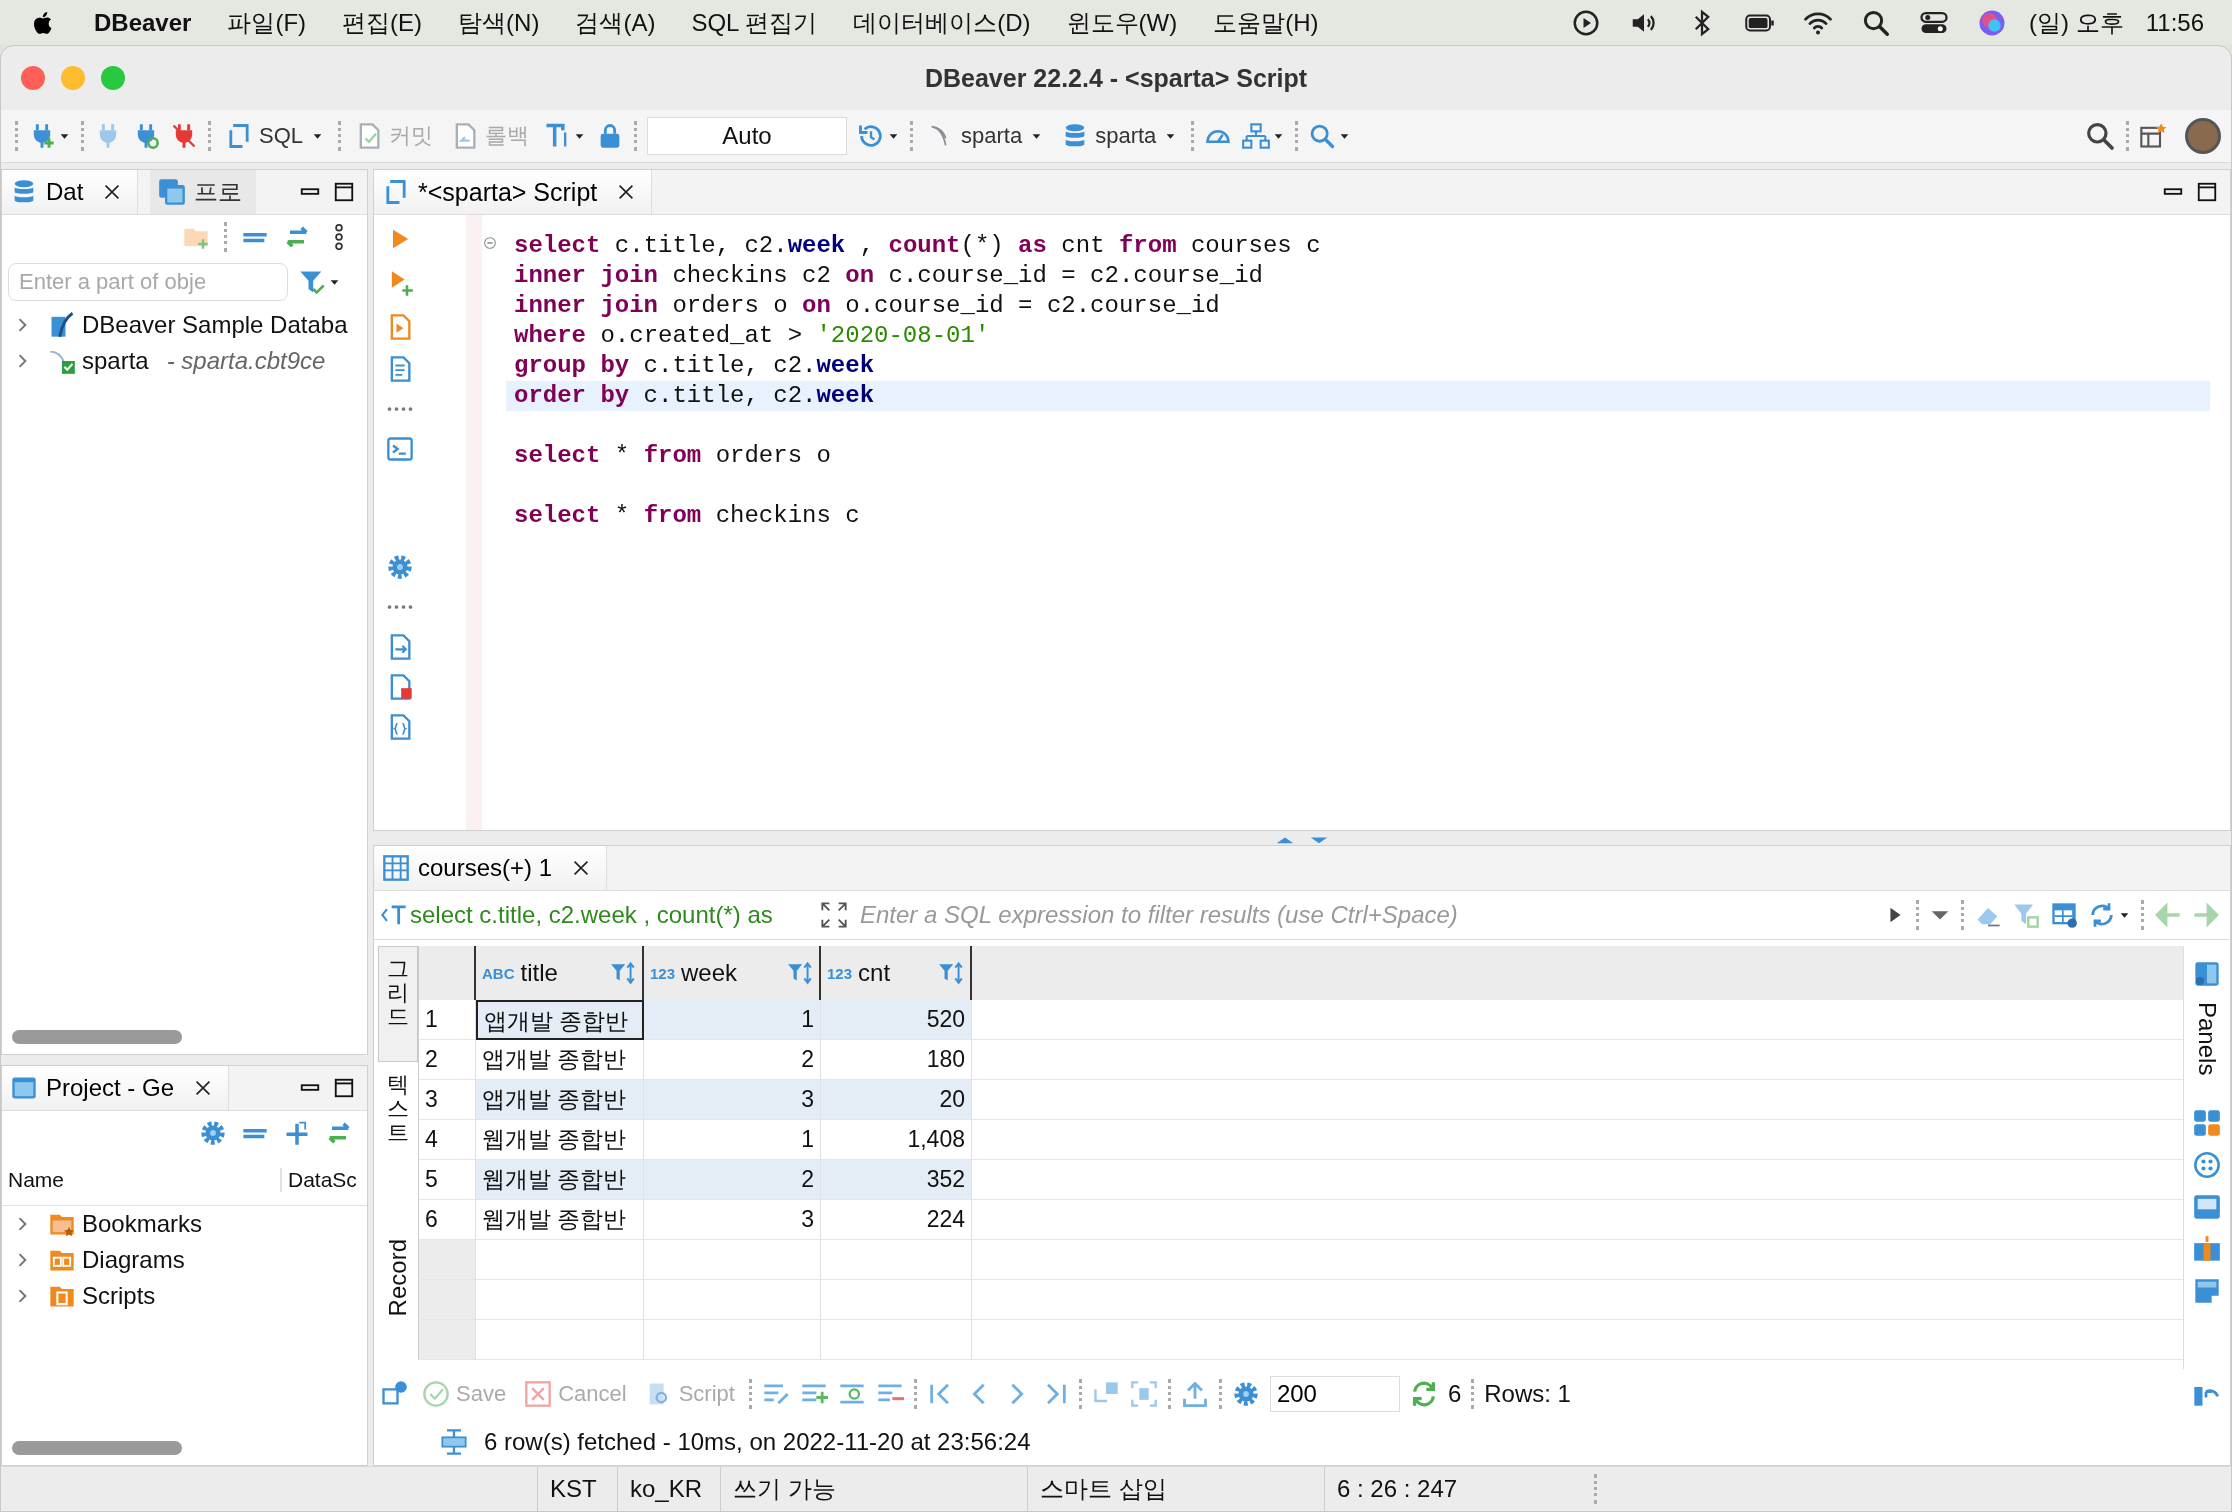 The image size is (2232, 1512). Describe the element at coordinates (942, 22) in the screenshot. I see `menu-item: 데이터베이스(D)` at that location.